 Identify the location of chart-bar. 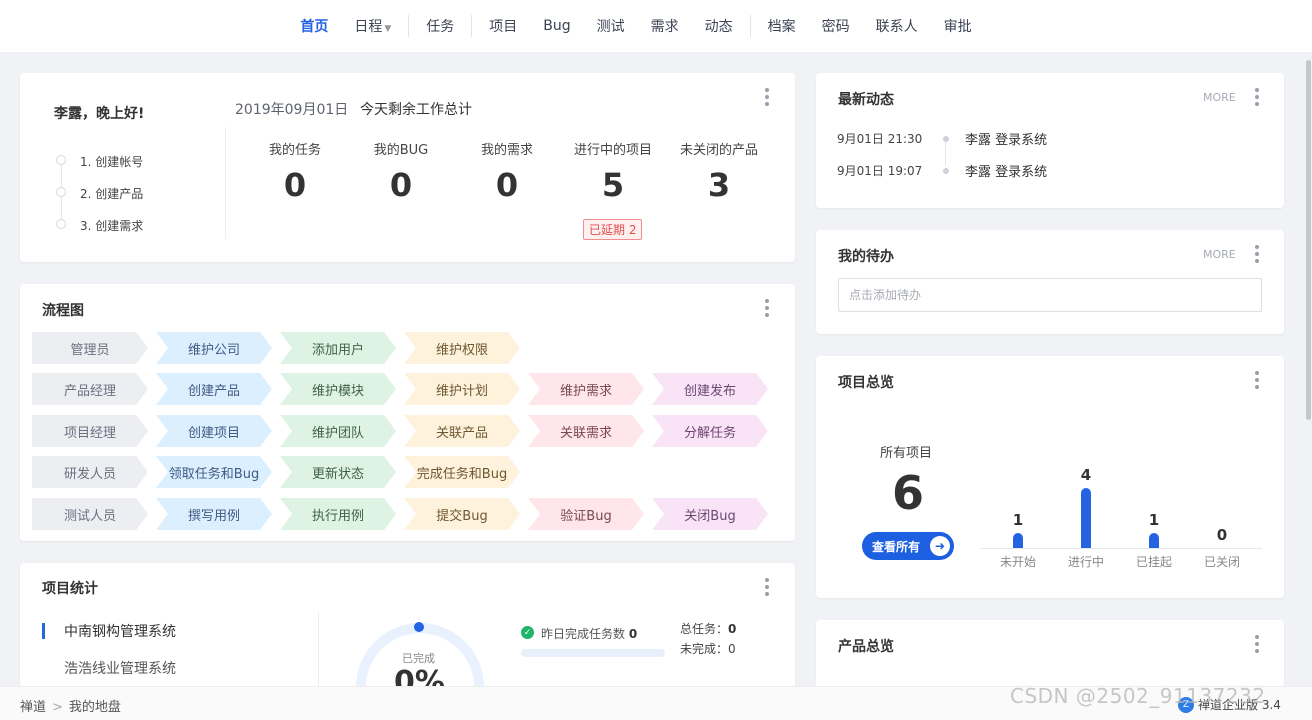
(1018, 540).